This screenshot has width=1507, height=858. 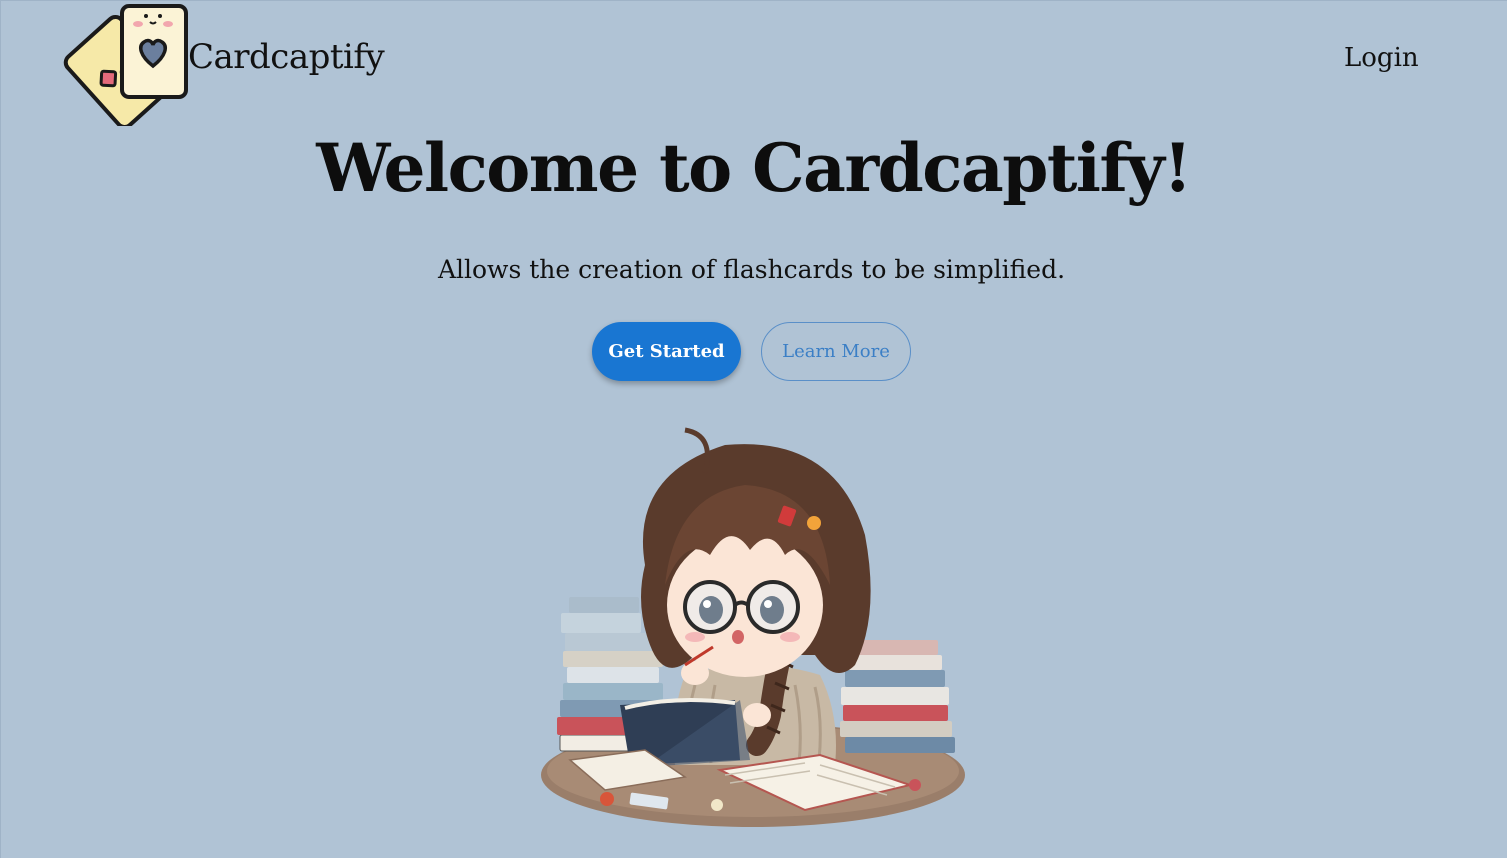 I want to click on cards-logo-icon, so click(x=125, y=65).